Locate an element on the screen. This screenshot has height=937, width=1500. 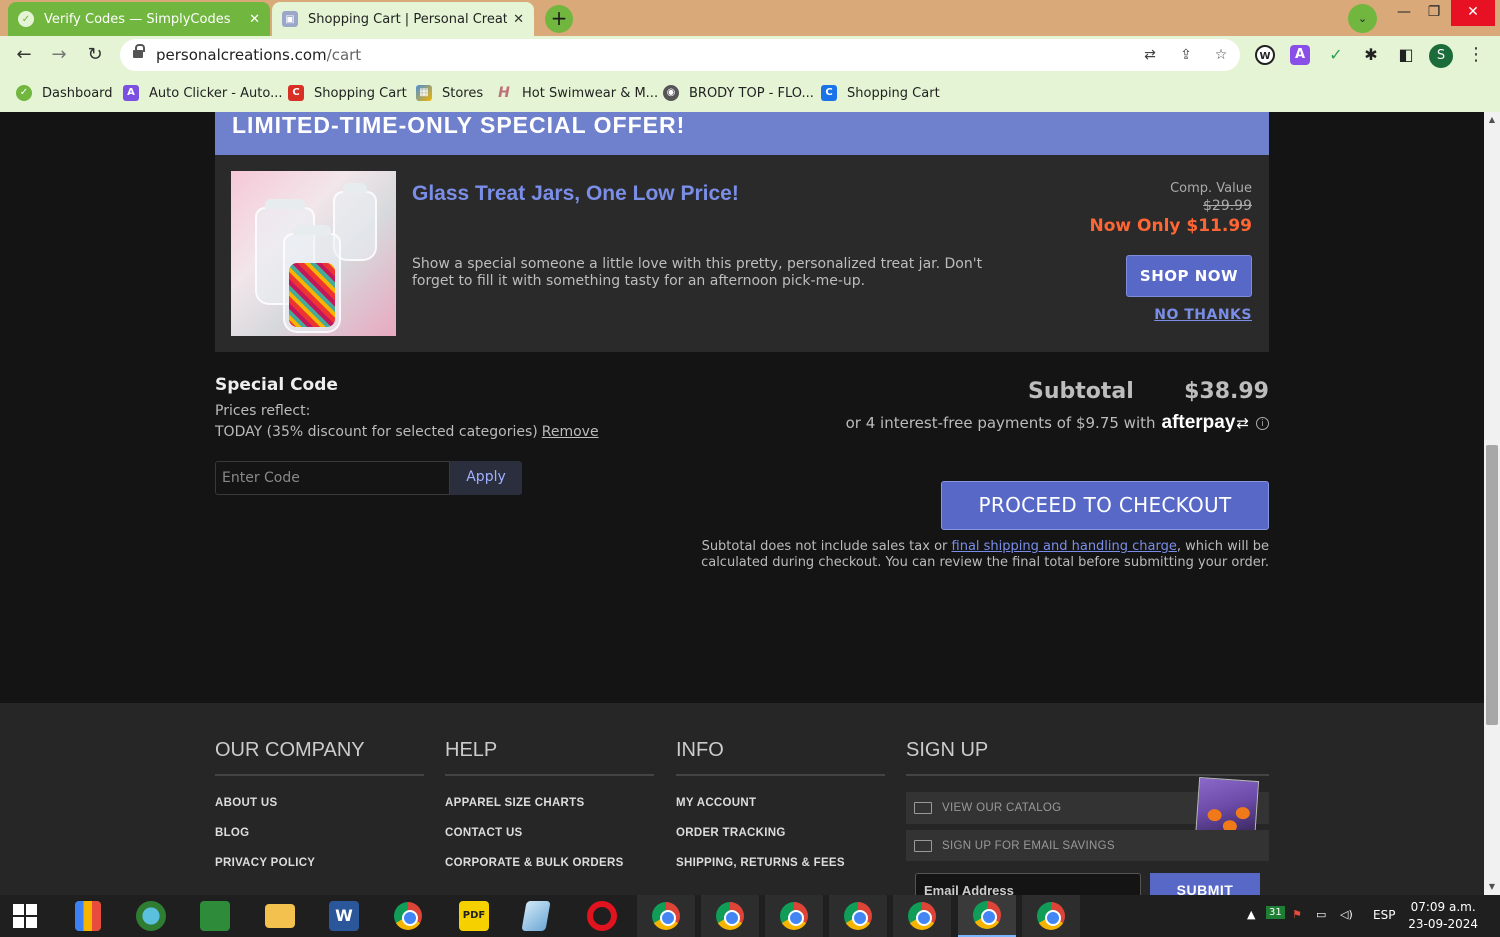
restore-icon: ❐ is located at coordinates (1434, 13).